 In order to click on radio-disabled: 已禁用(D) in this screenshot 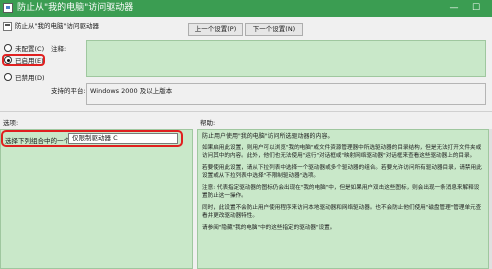, I will do `click(24, 77)`.